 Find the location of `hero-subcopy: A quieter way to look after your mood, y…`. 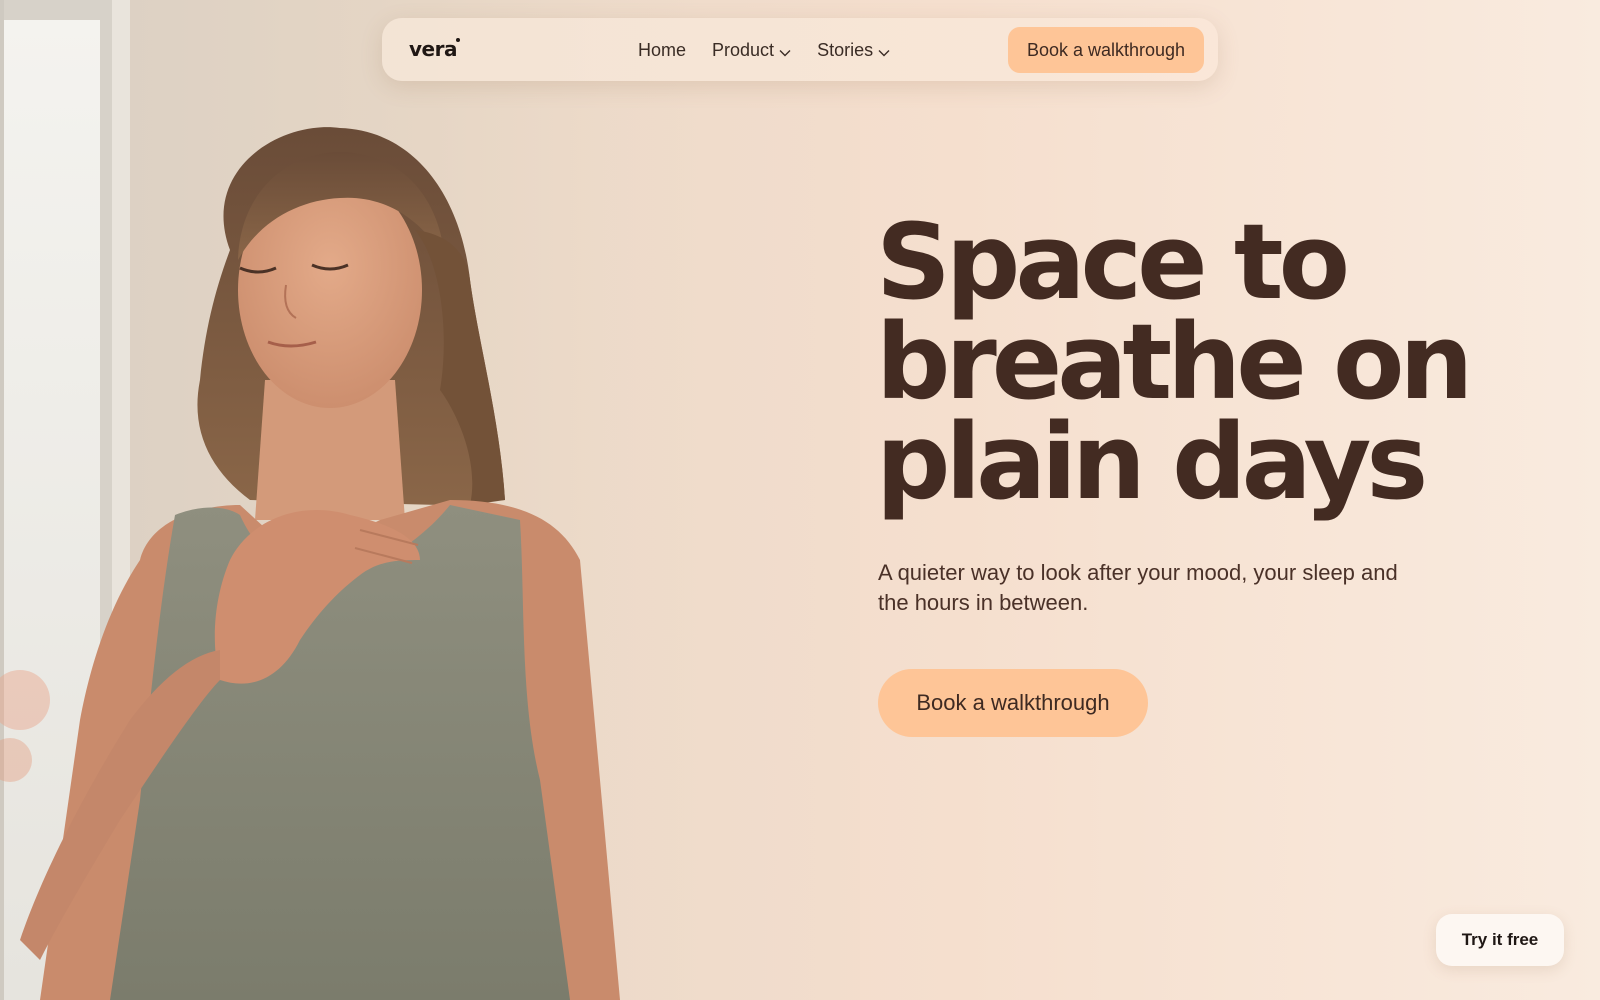

hero-subcopy: A quieter way to look after your mood, y… is located at coordinates (1138, 587).